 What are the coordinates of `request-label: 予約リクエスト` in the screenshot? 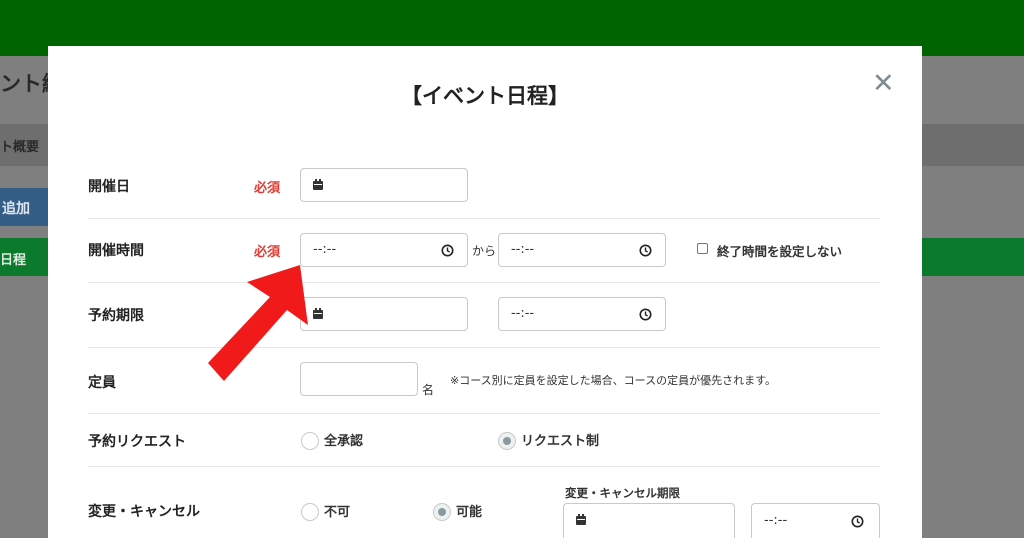 It's located at (137, 442).